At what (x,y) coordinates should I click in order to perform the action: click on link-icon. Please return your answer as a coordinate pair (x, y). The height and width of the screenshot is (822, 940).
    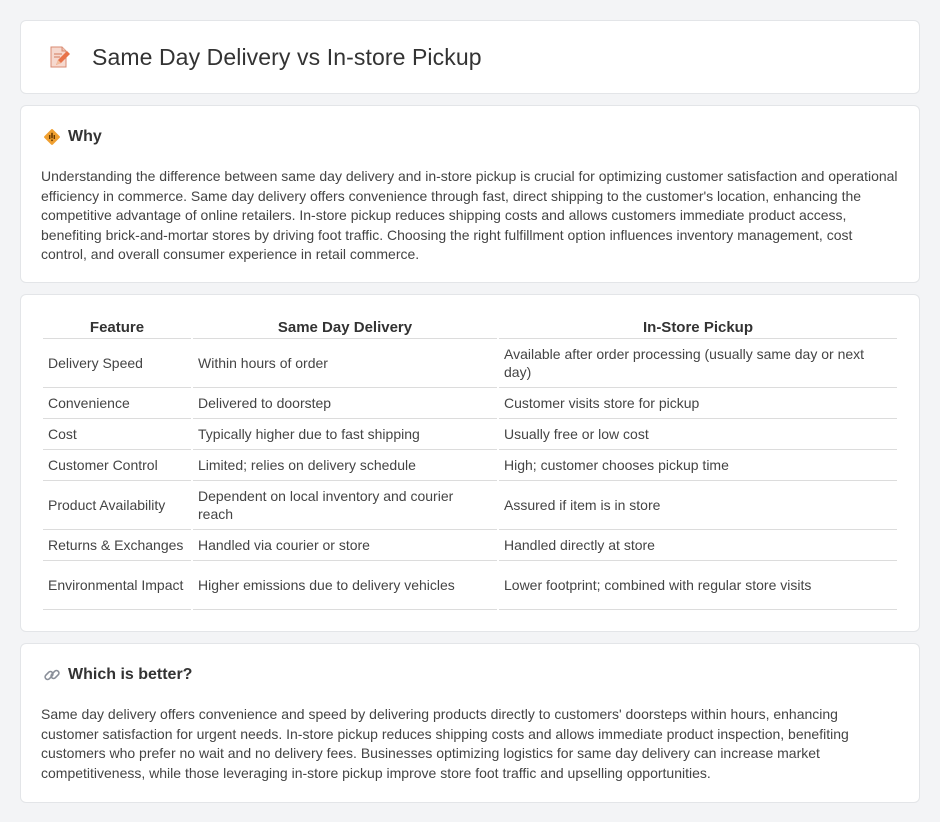
    Looking at the image, I should click on (52, 675).